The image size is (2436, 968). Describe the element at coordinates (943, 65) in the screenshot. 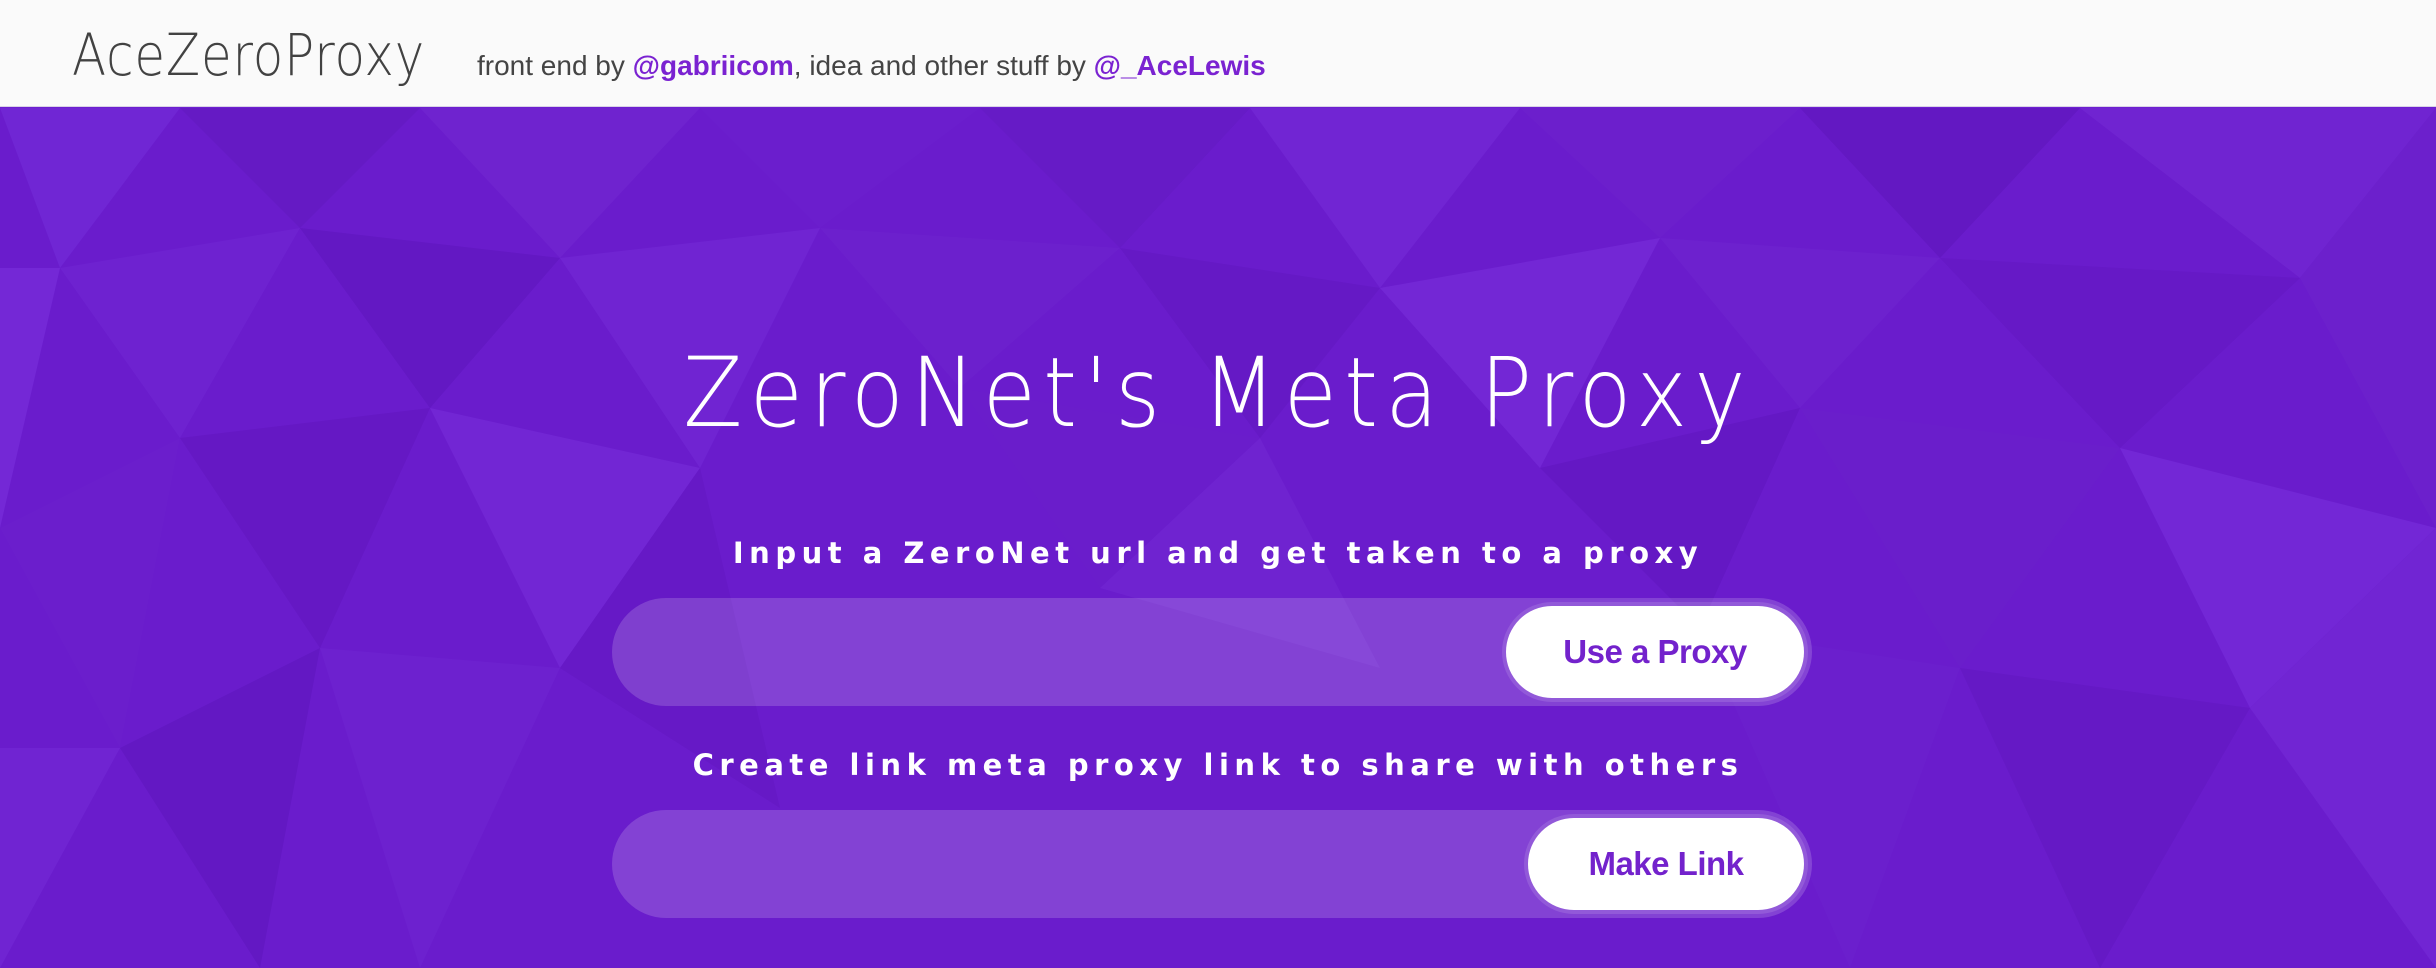

I see `credits-middle: , idea and other stuff by` at that location.